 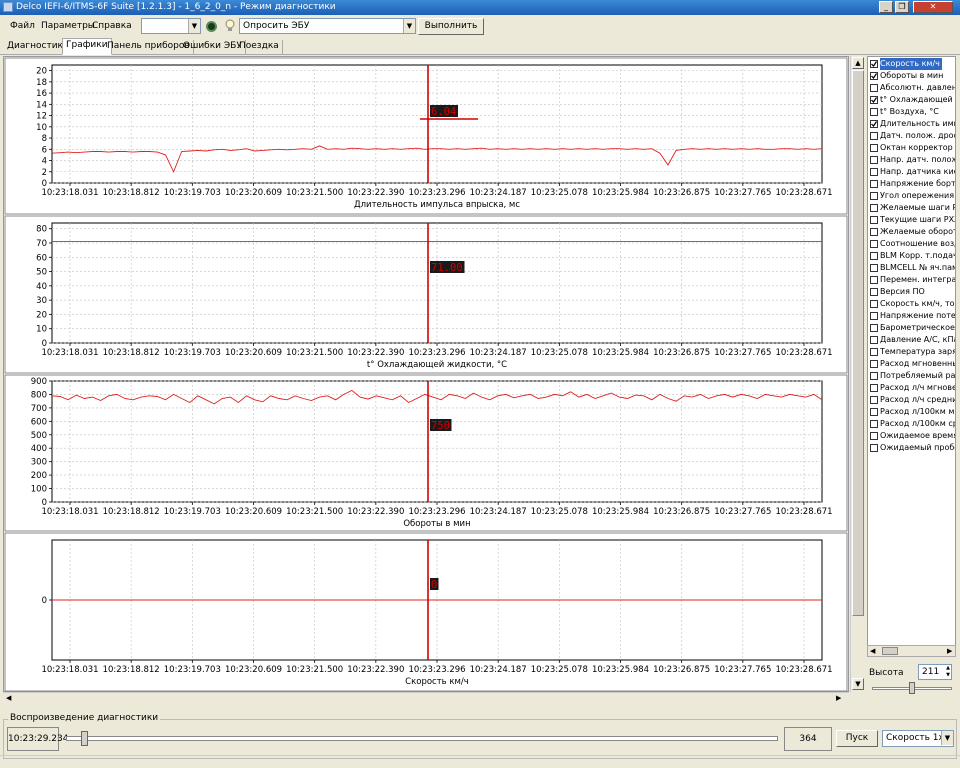 I want to click on parameter-item: Соотношение возду, so click(x=911, y=244).